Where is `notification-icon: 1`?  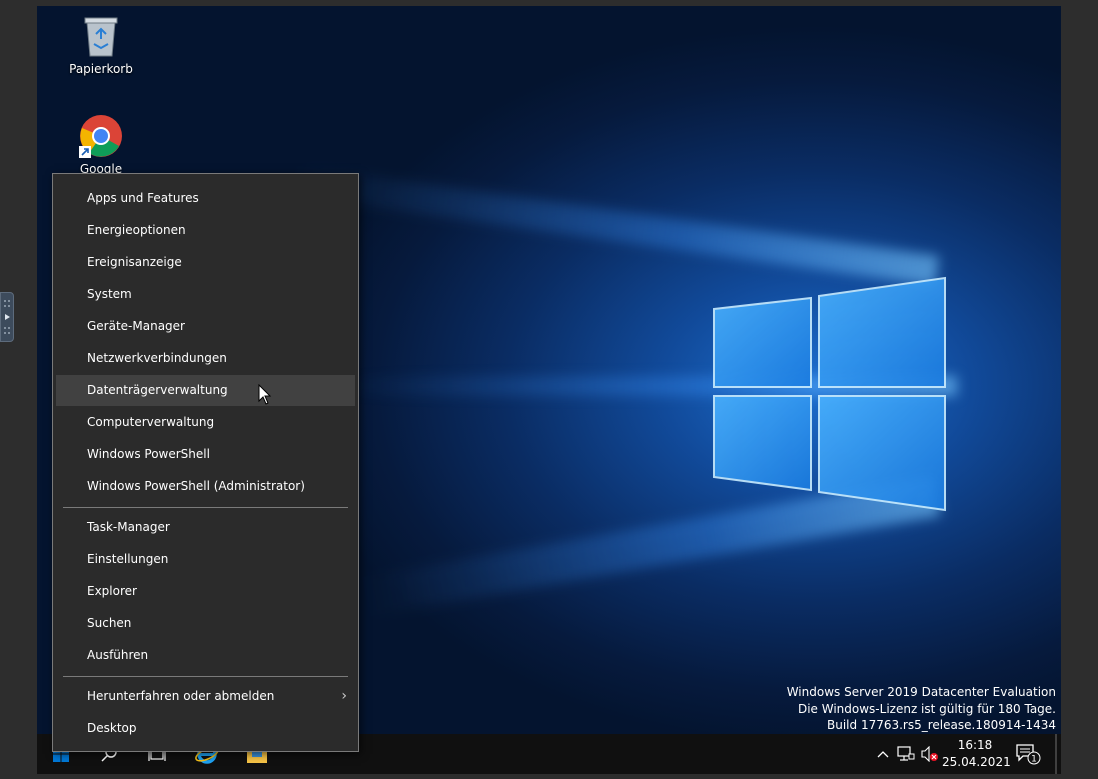
notification-icon: 1 is located at coordinates (1028, 754).